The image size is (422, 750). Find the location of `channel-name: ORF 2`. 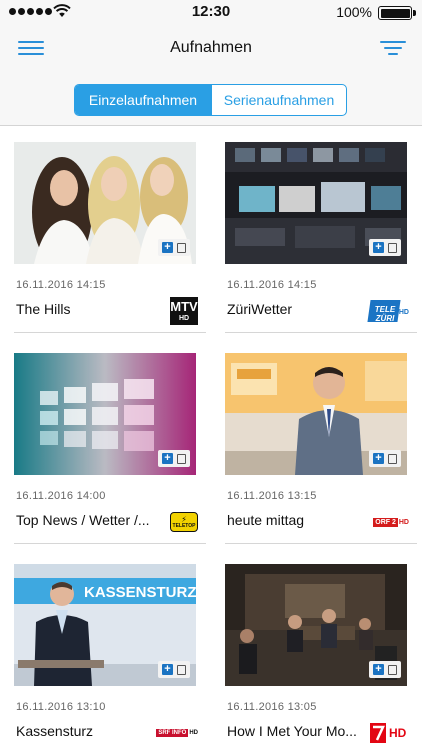

channel-name: ORF 2 is located at coordinates (385, 522).